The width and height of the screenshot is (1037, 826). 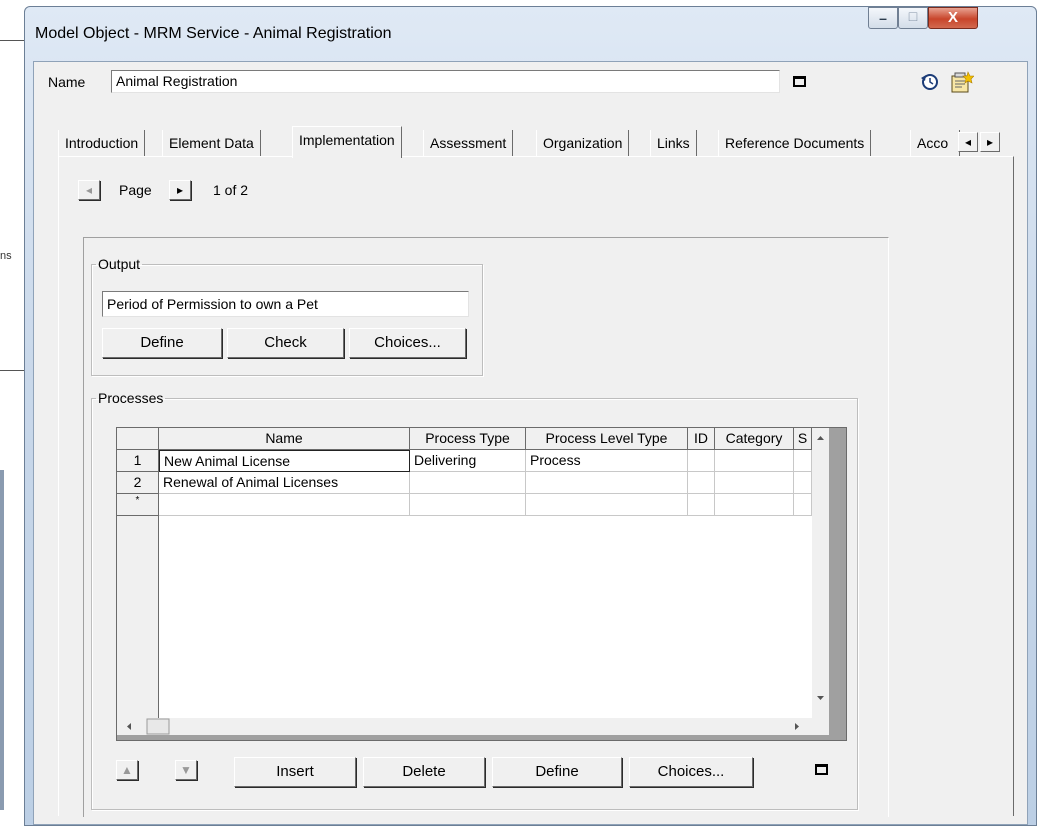 I want to click on maximize-icon: □, so click(x=913, y=16).